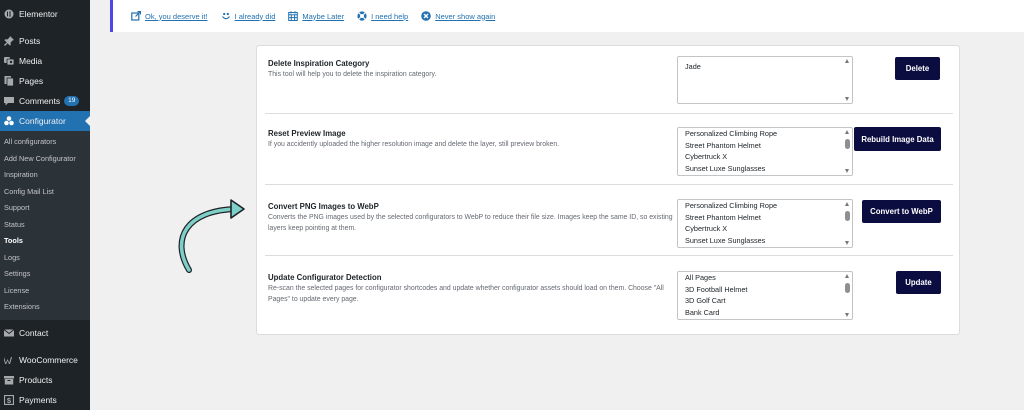  I want to click on menu-item-posts: Posts, so click(45, 41).